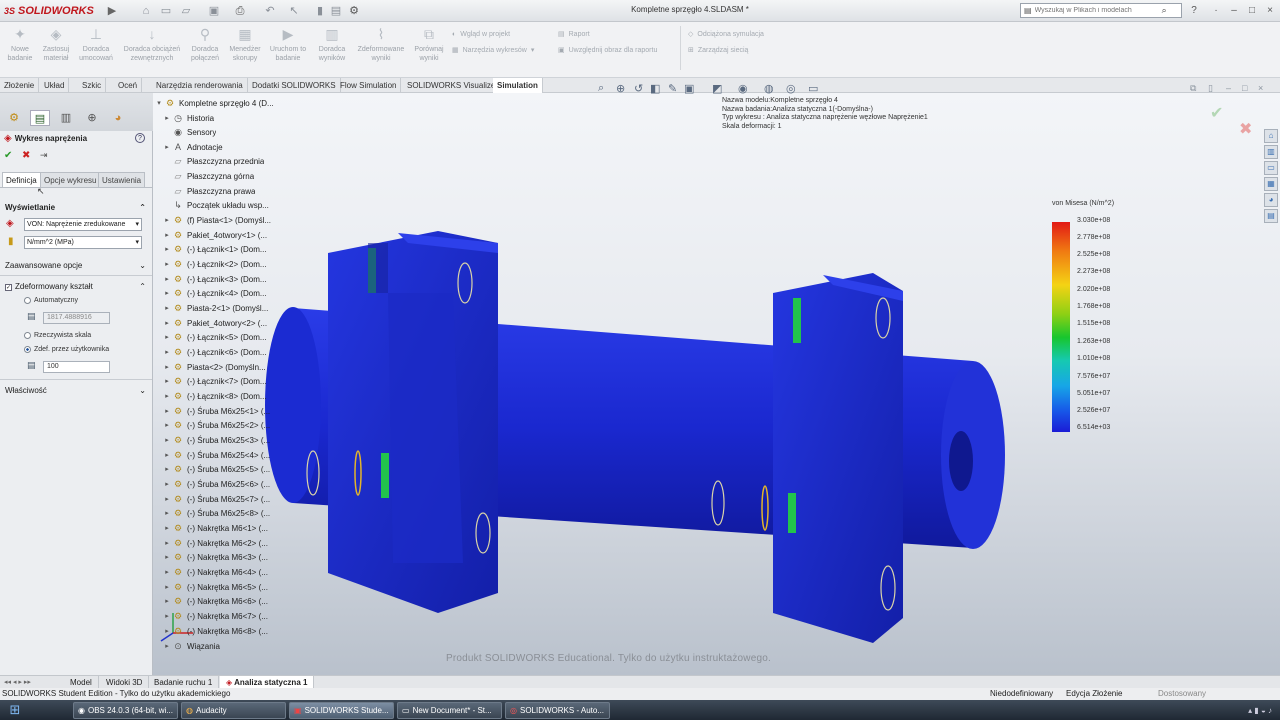  What do you see at coordinates (76, 266) in the screenshot?
I see `advanced-options-header: Zaawansowane opcje ⌄` at bounding box center [76, 266].